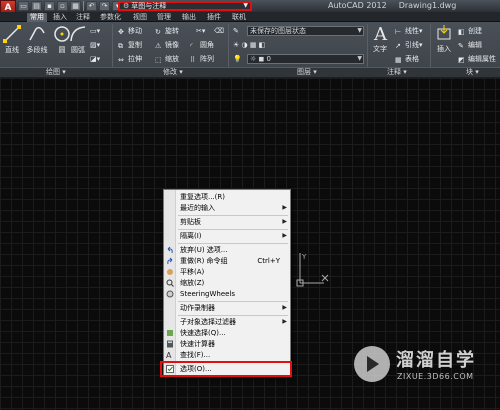 This screenshot has width=500, height=410. I want to click on menu-item-zoom: 缩放(Z), so click(227, 283).